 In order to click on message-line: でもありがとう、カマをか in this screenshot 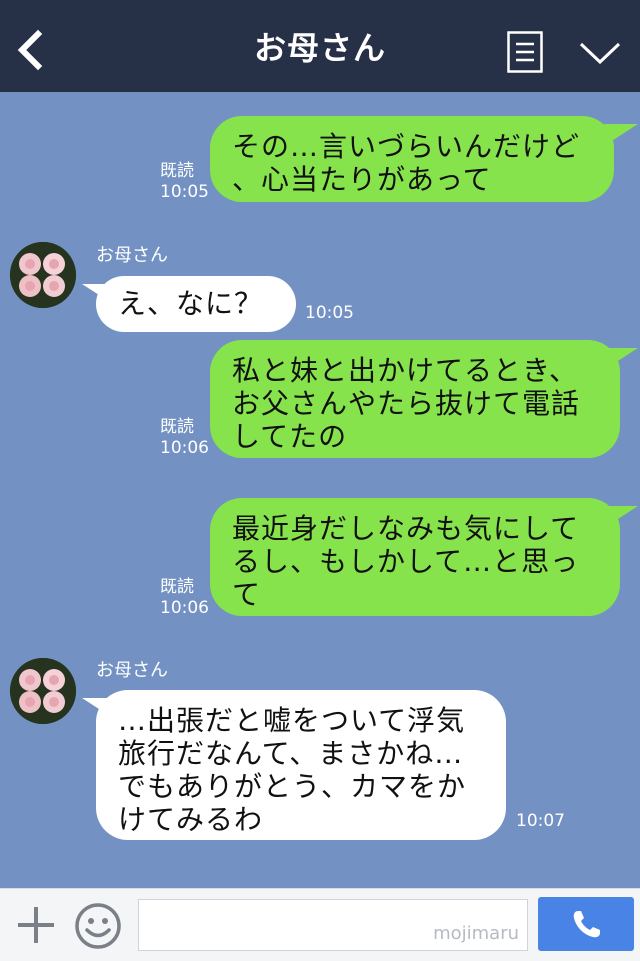, I will do `click(292, 786)`.